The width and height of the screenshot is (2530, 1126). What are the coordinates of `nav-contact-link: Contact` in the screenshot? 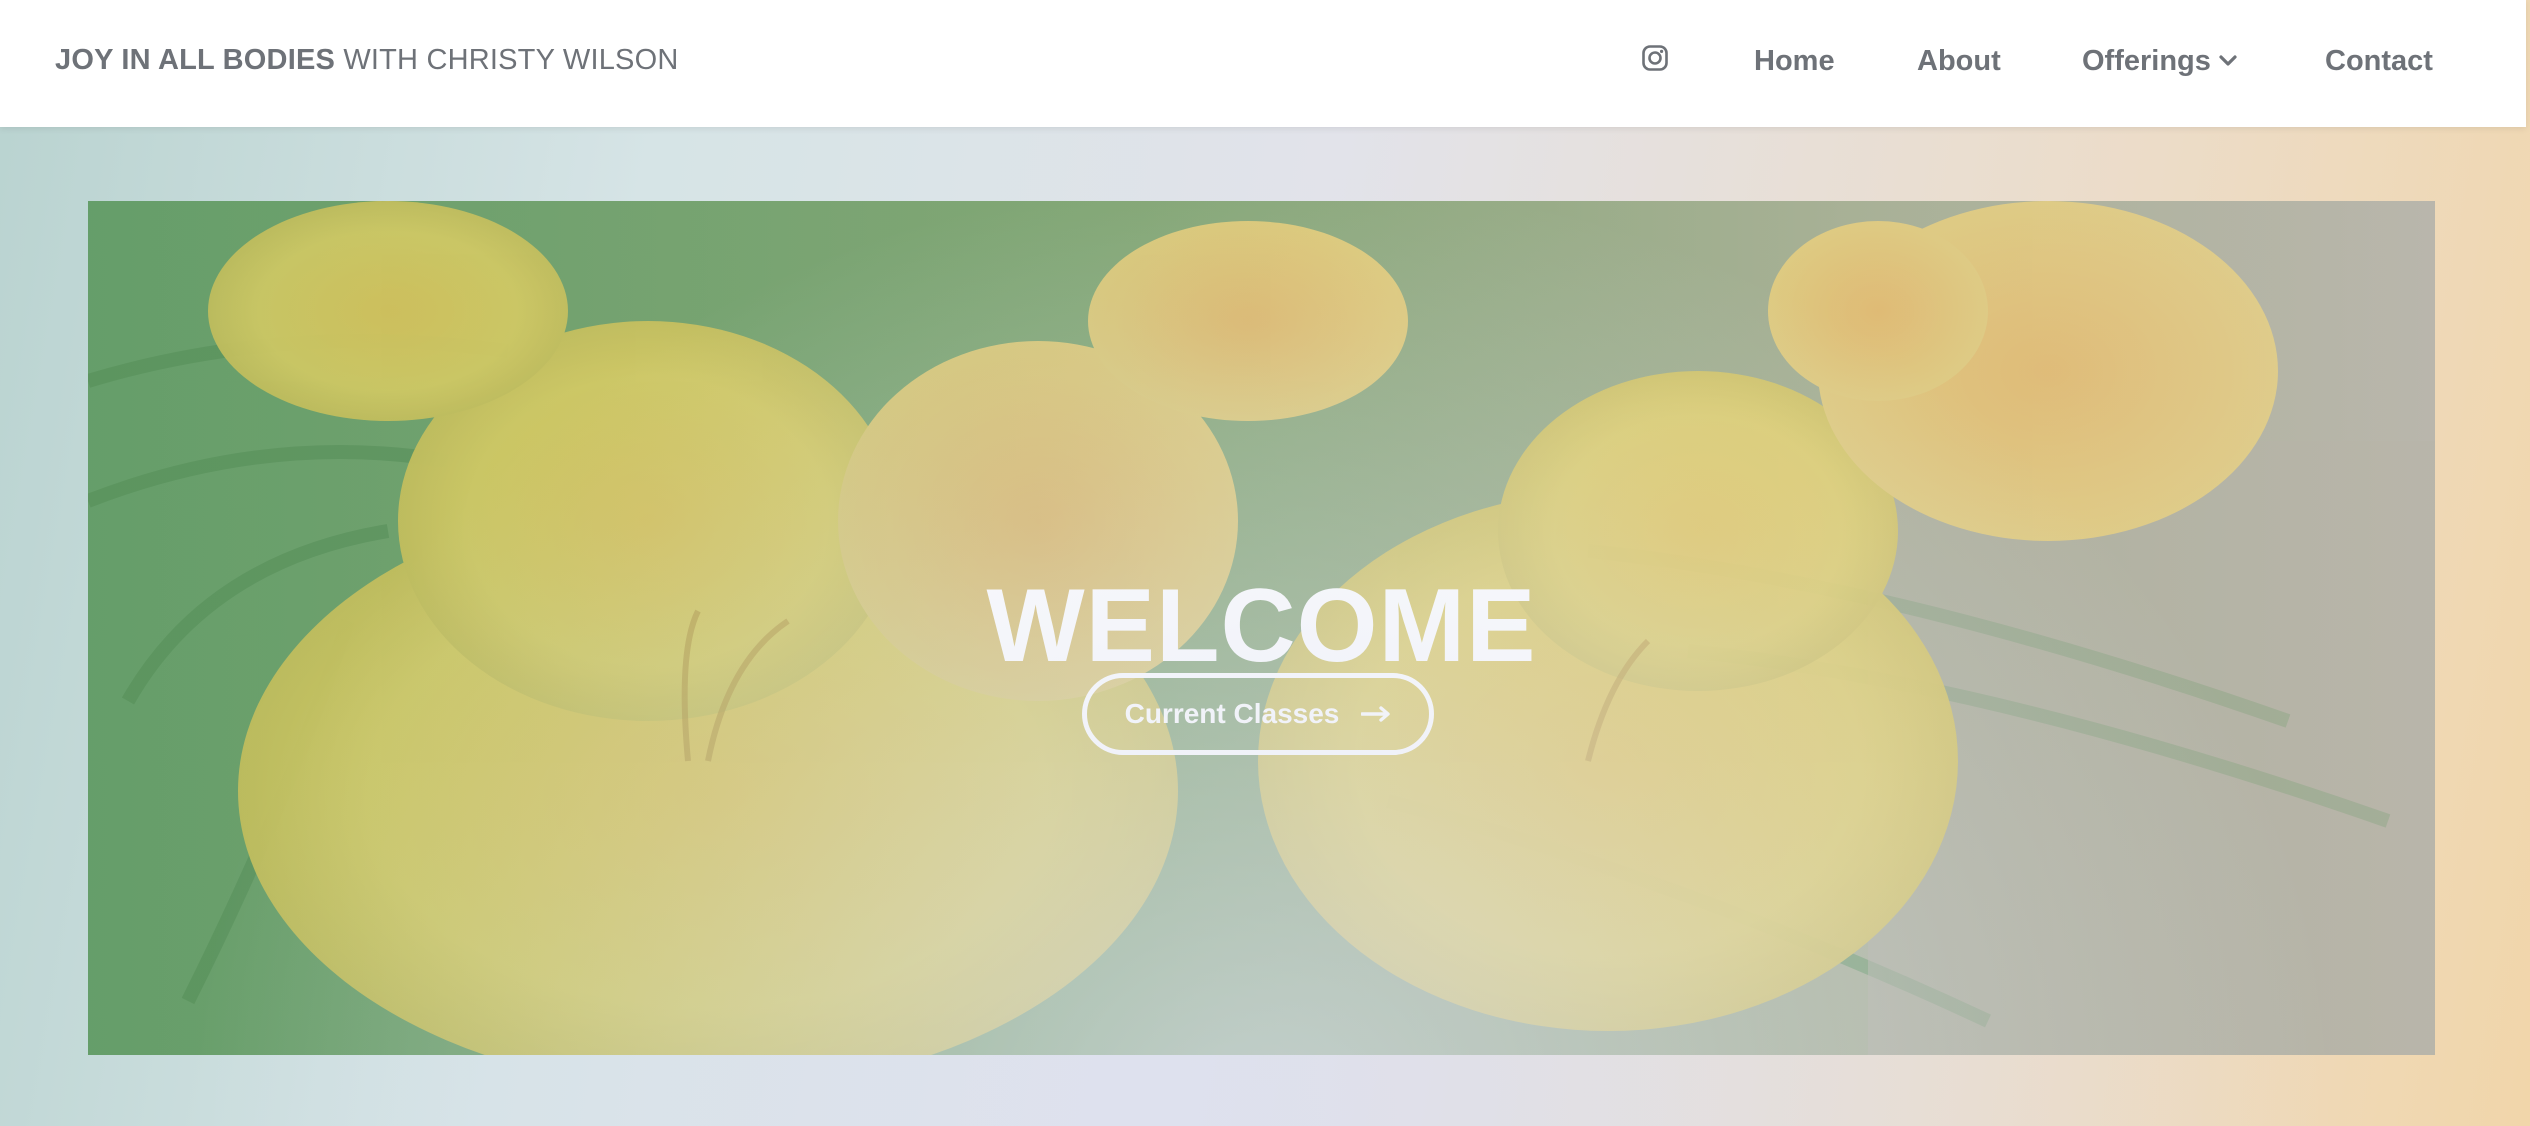 It's located at (2379, 61).